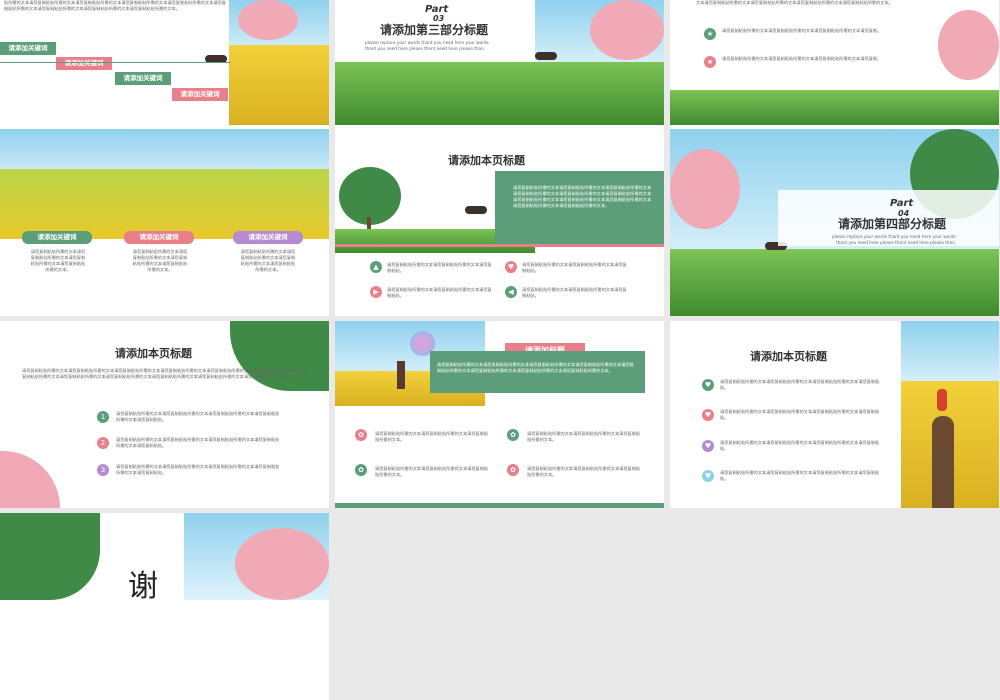 The width and height of the screenshot is (1000, 700). I want to click on play-icon: ▶, so click(376, 292).